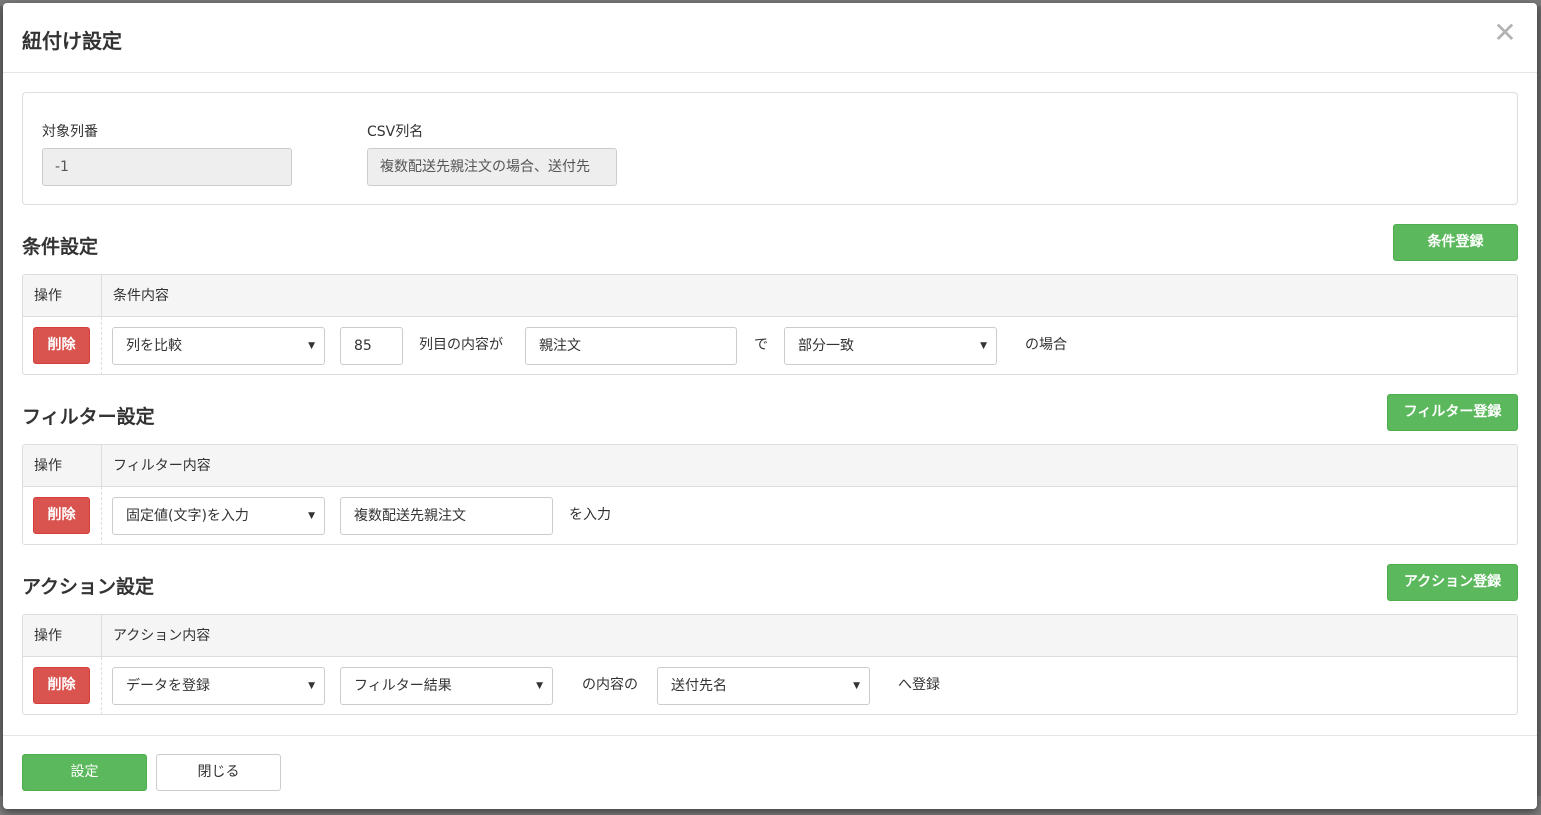 The width and height of the screenshot is (1541, 815). What do you see at coordinates (1452, 412) in the screenshot?
I see `add-filter-button: フィルター登録` at bounding box center [1452, 412].